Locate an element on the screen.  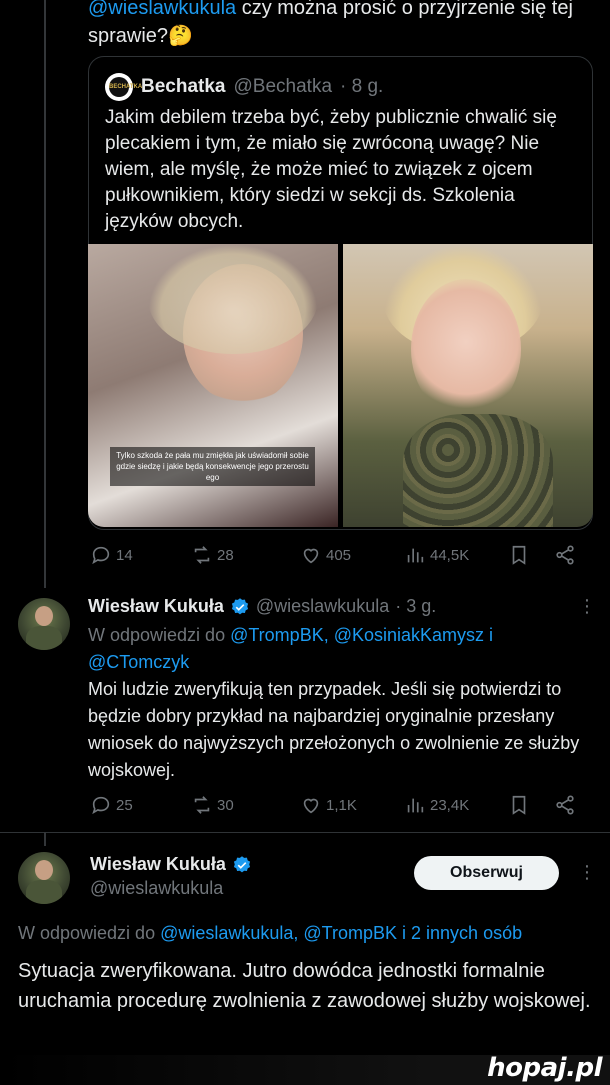
photo-face is located at coordinates (466, 349).